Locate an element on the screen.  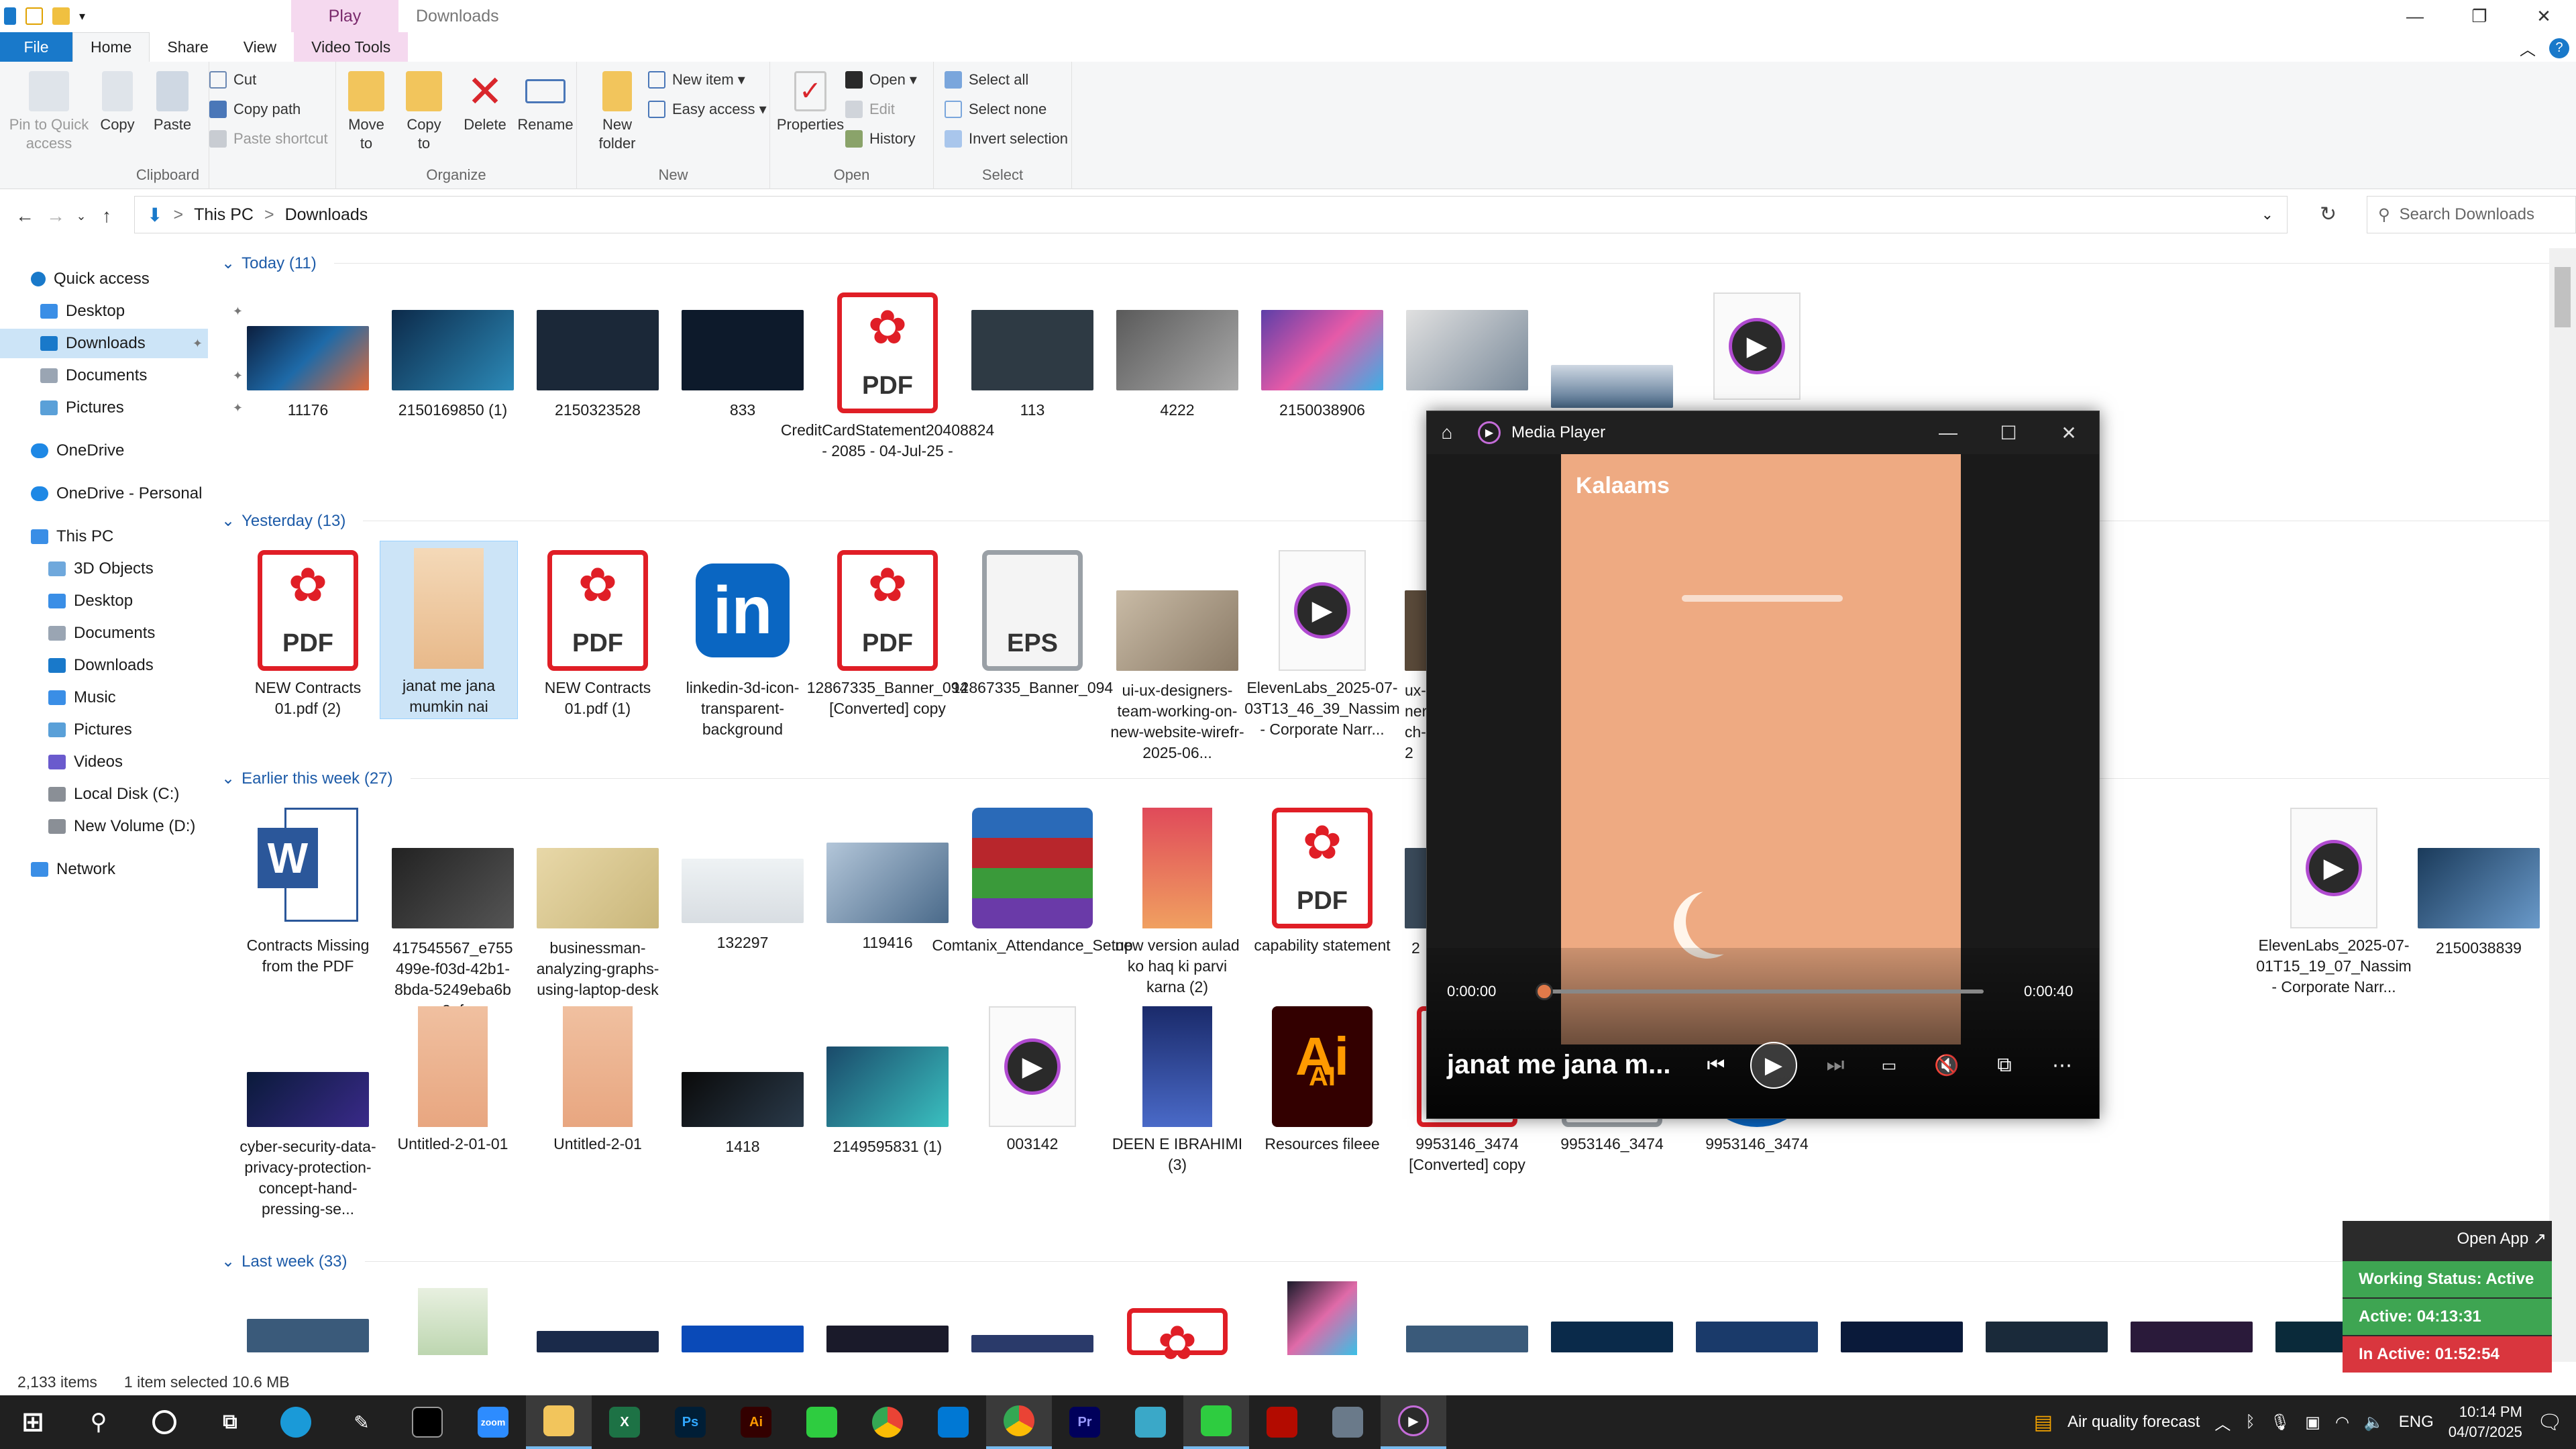
list-item: Comtanix_Attendance_Setup is located at coordinates (1032, 878).